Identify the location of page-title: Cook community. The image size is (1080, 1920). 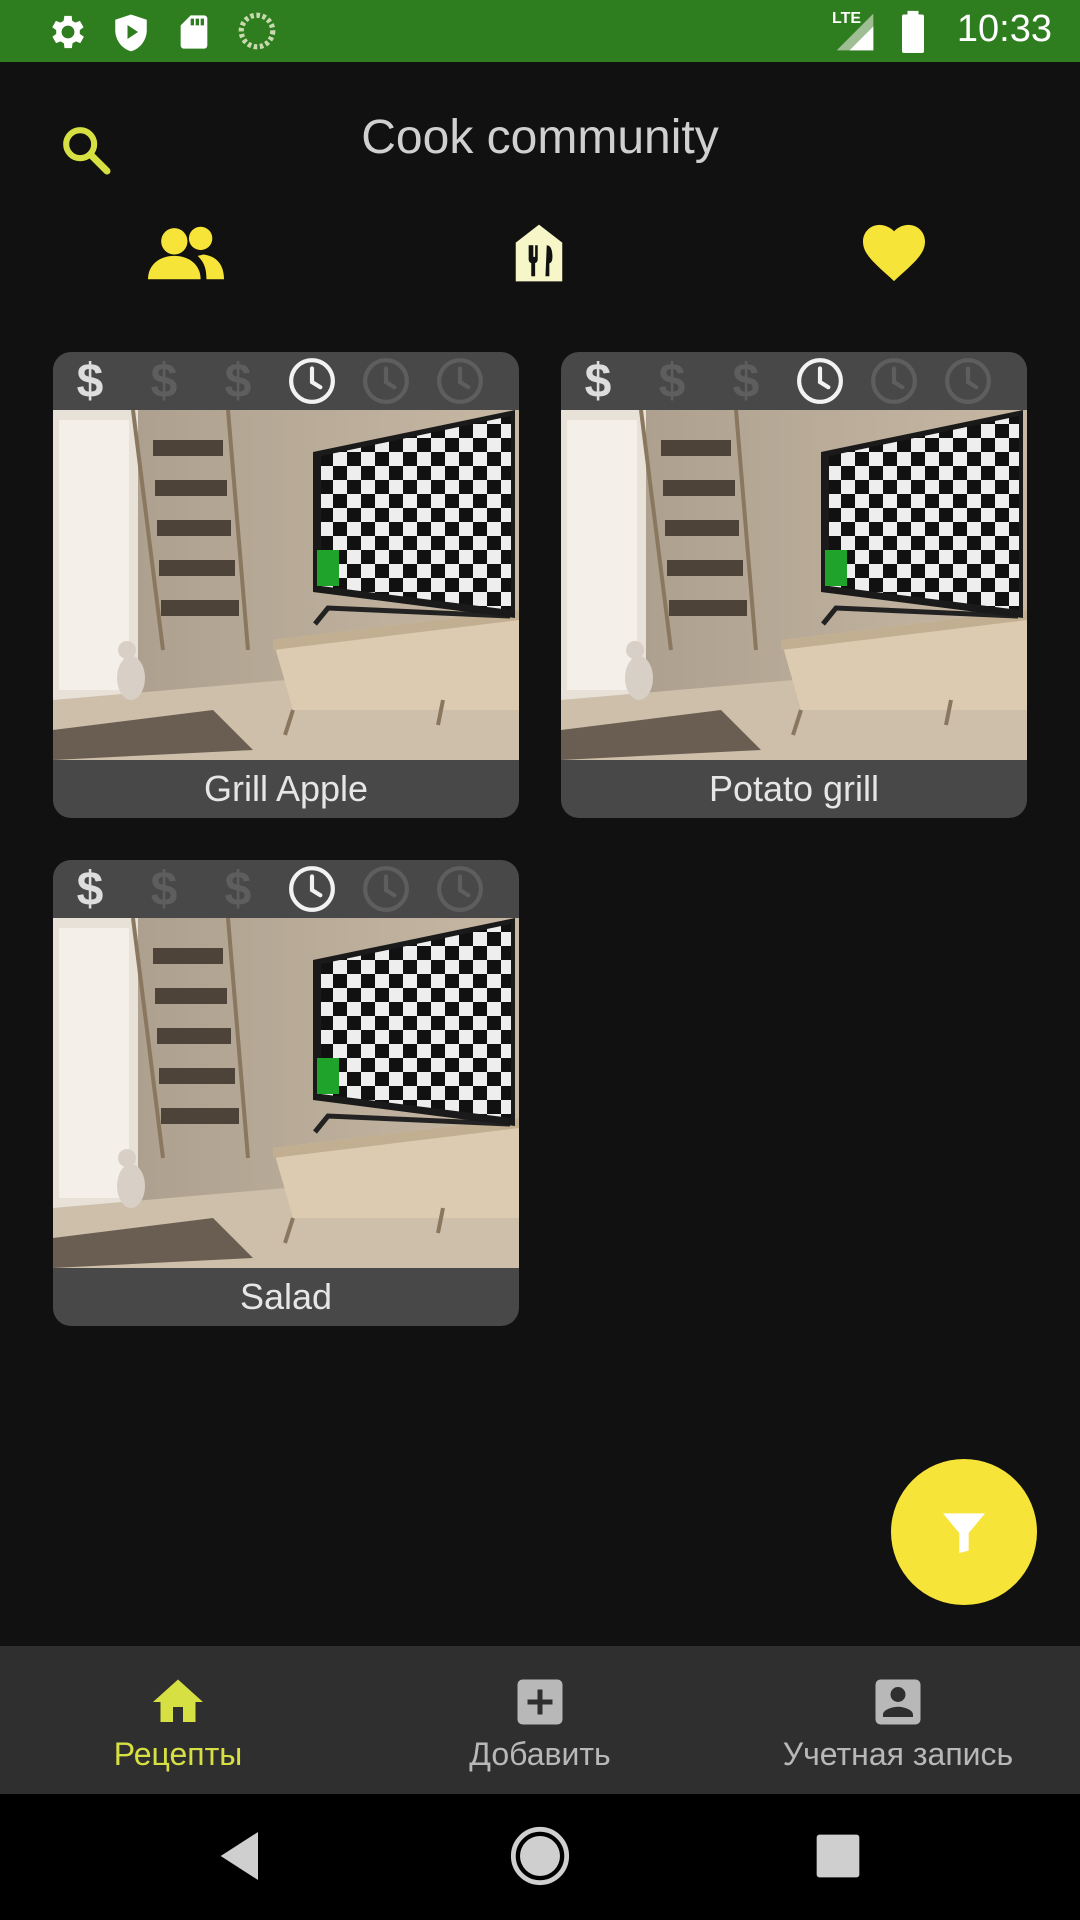
(540, 137).